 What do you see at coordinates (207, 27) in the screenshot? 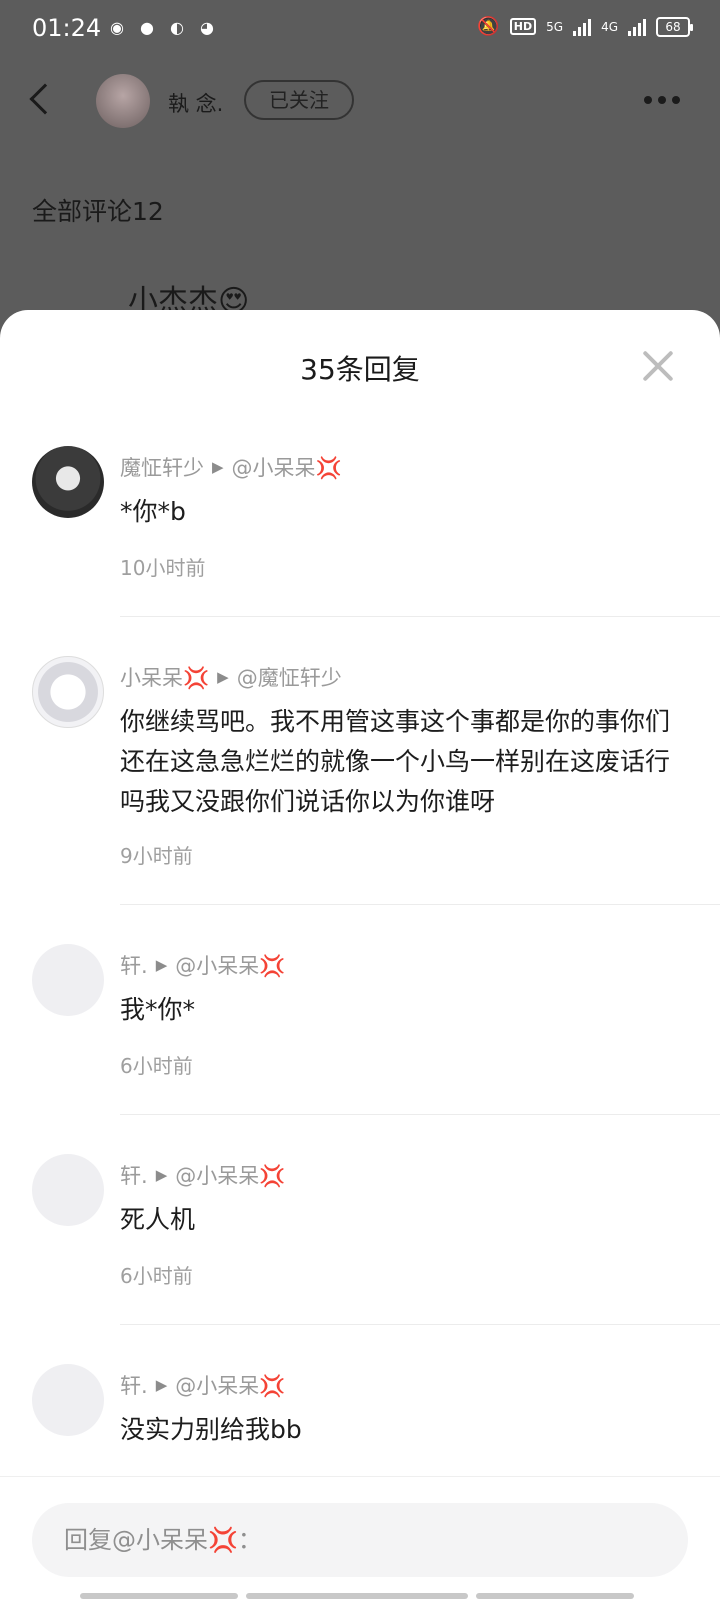
I see `wechat-icon: ◕` at bounding box center [207, 27].